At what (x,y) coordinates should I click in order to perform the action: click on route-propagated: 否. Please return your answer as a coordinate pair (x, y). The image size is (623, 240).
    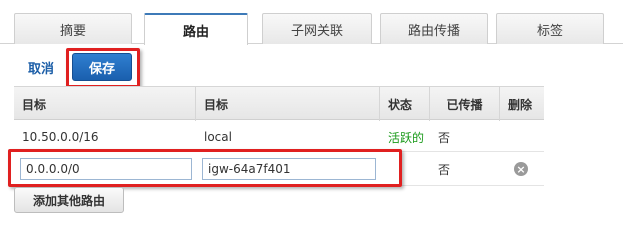
    Looking at the image, I should click on (444, 137).